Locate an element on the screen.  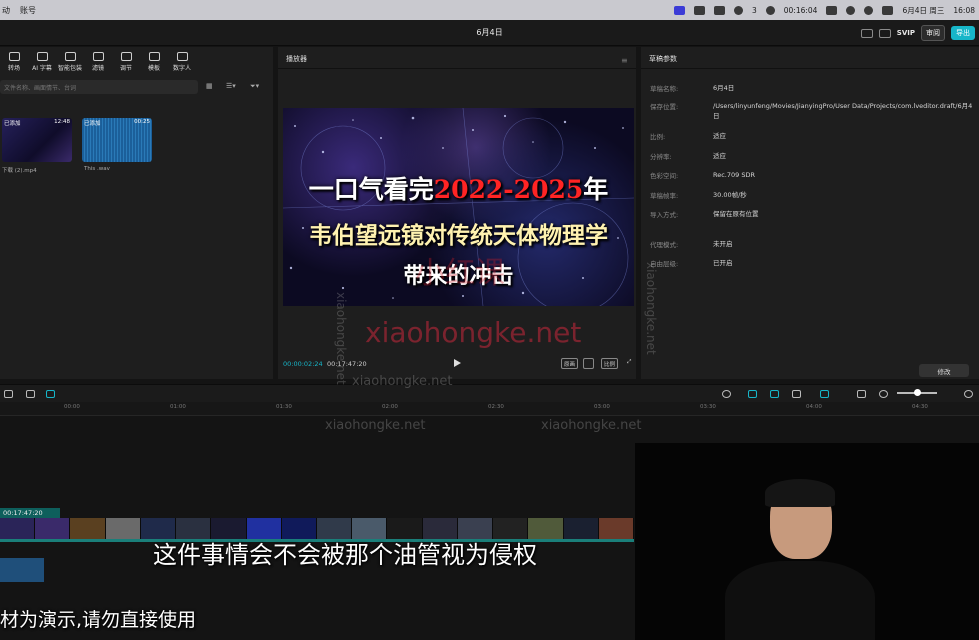
tool-transition: 转场 is located at coordinates (14, 63).